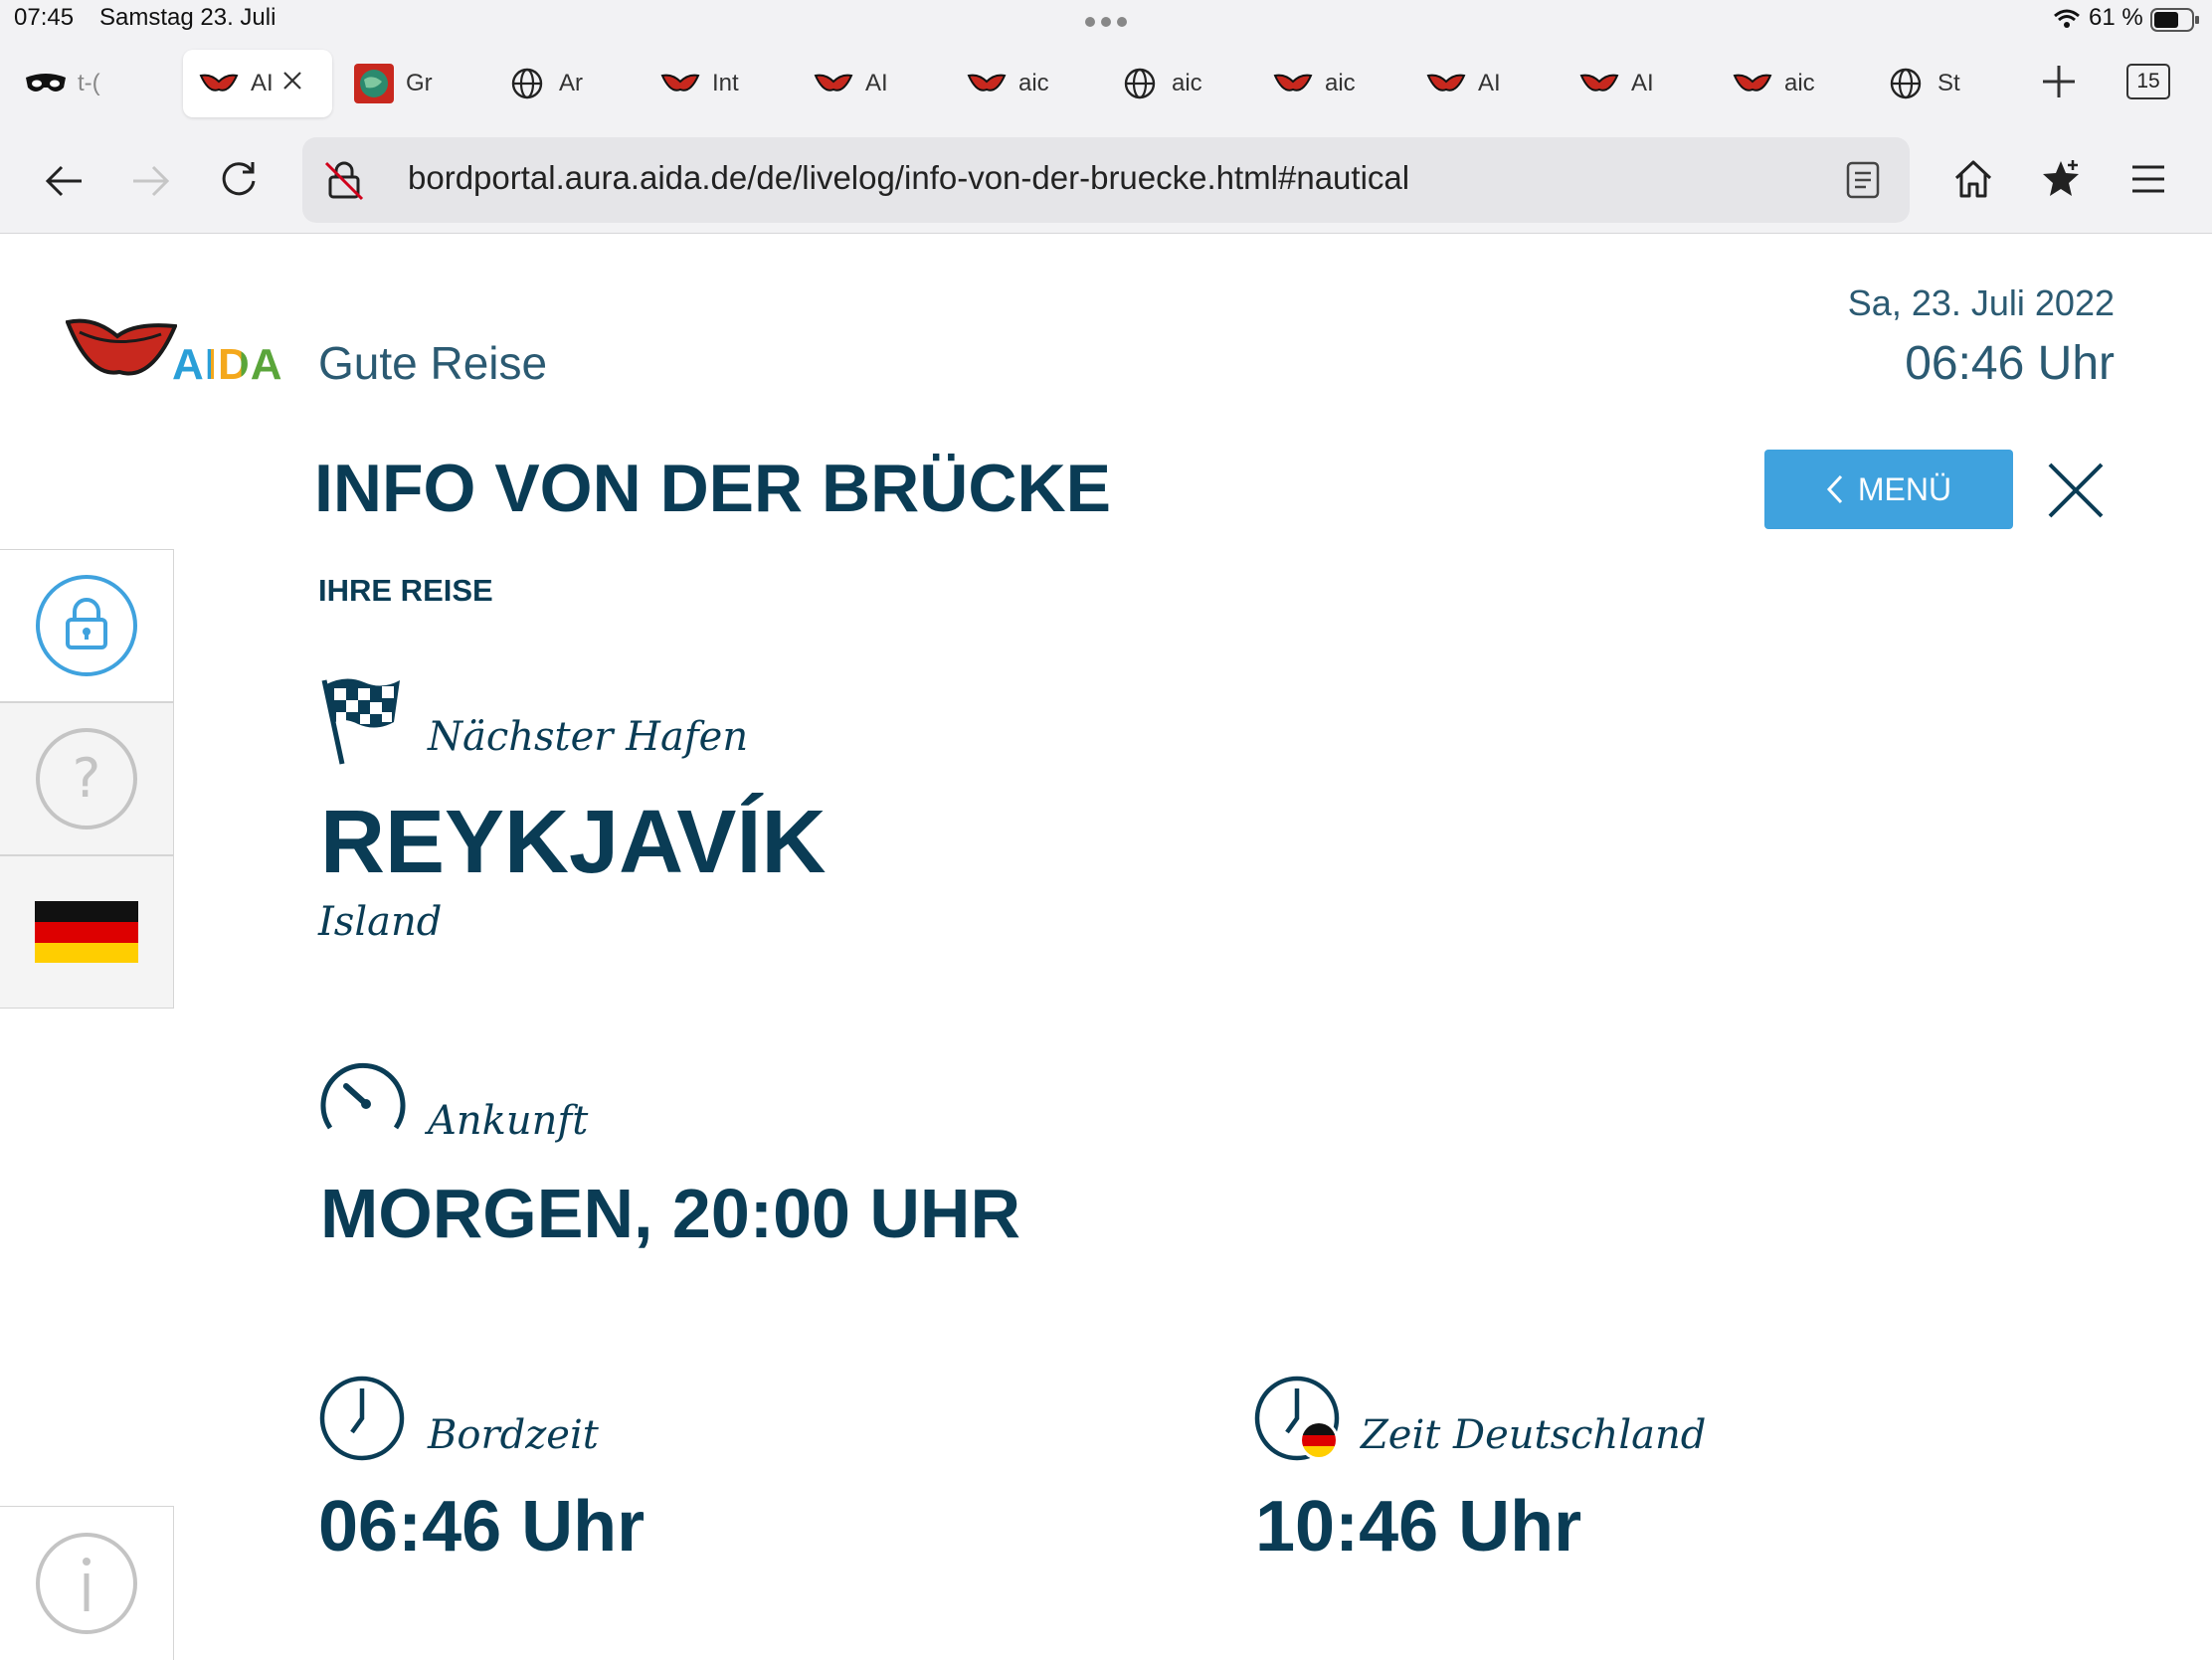 This screenshot has height=1660, width=2212. Describe the element at coordinates (44, 17) in the screenshot. I see `status-time: 07:45` at that location.